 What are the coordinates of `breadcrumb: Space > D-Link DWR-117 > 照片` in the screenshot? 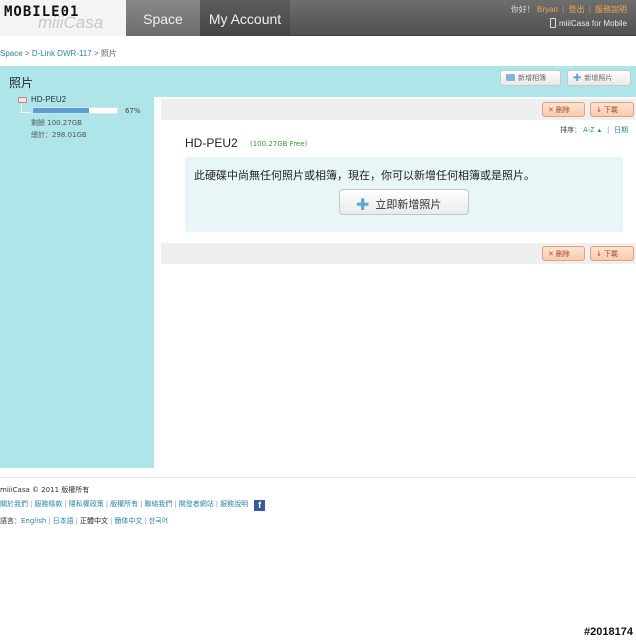 It's located at (58, 53).